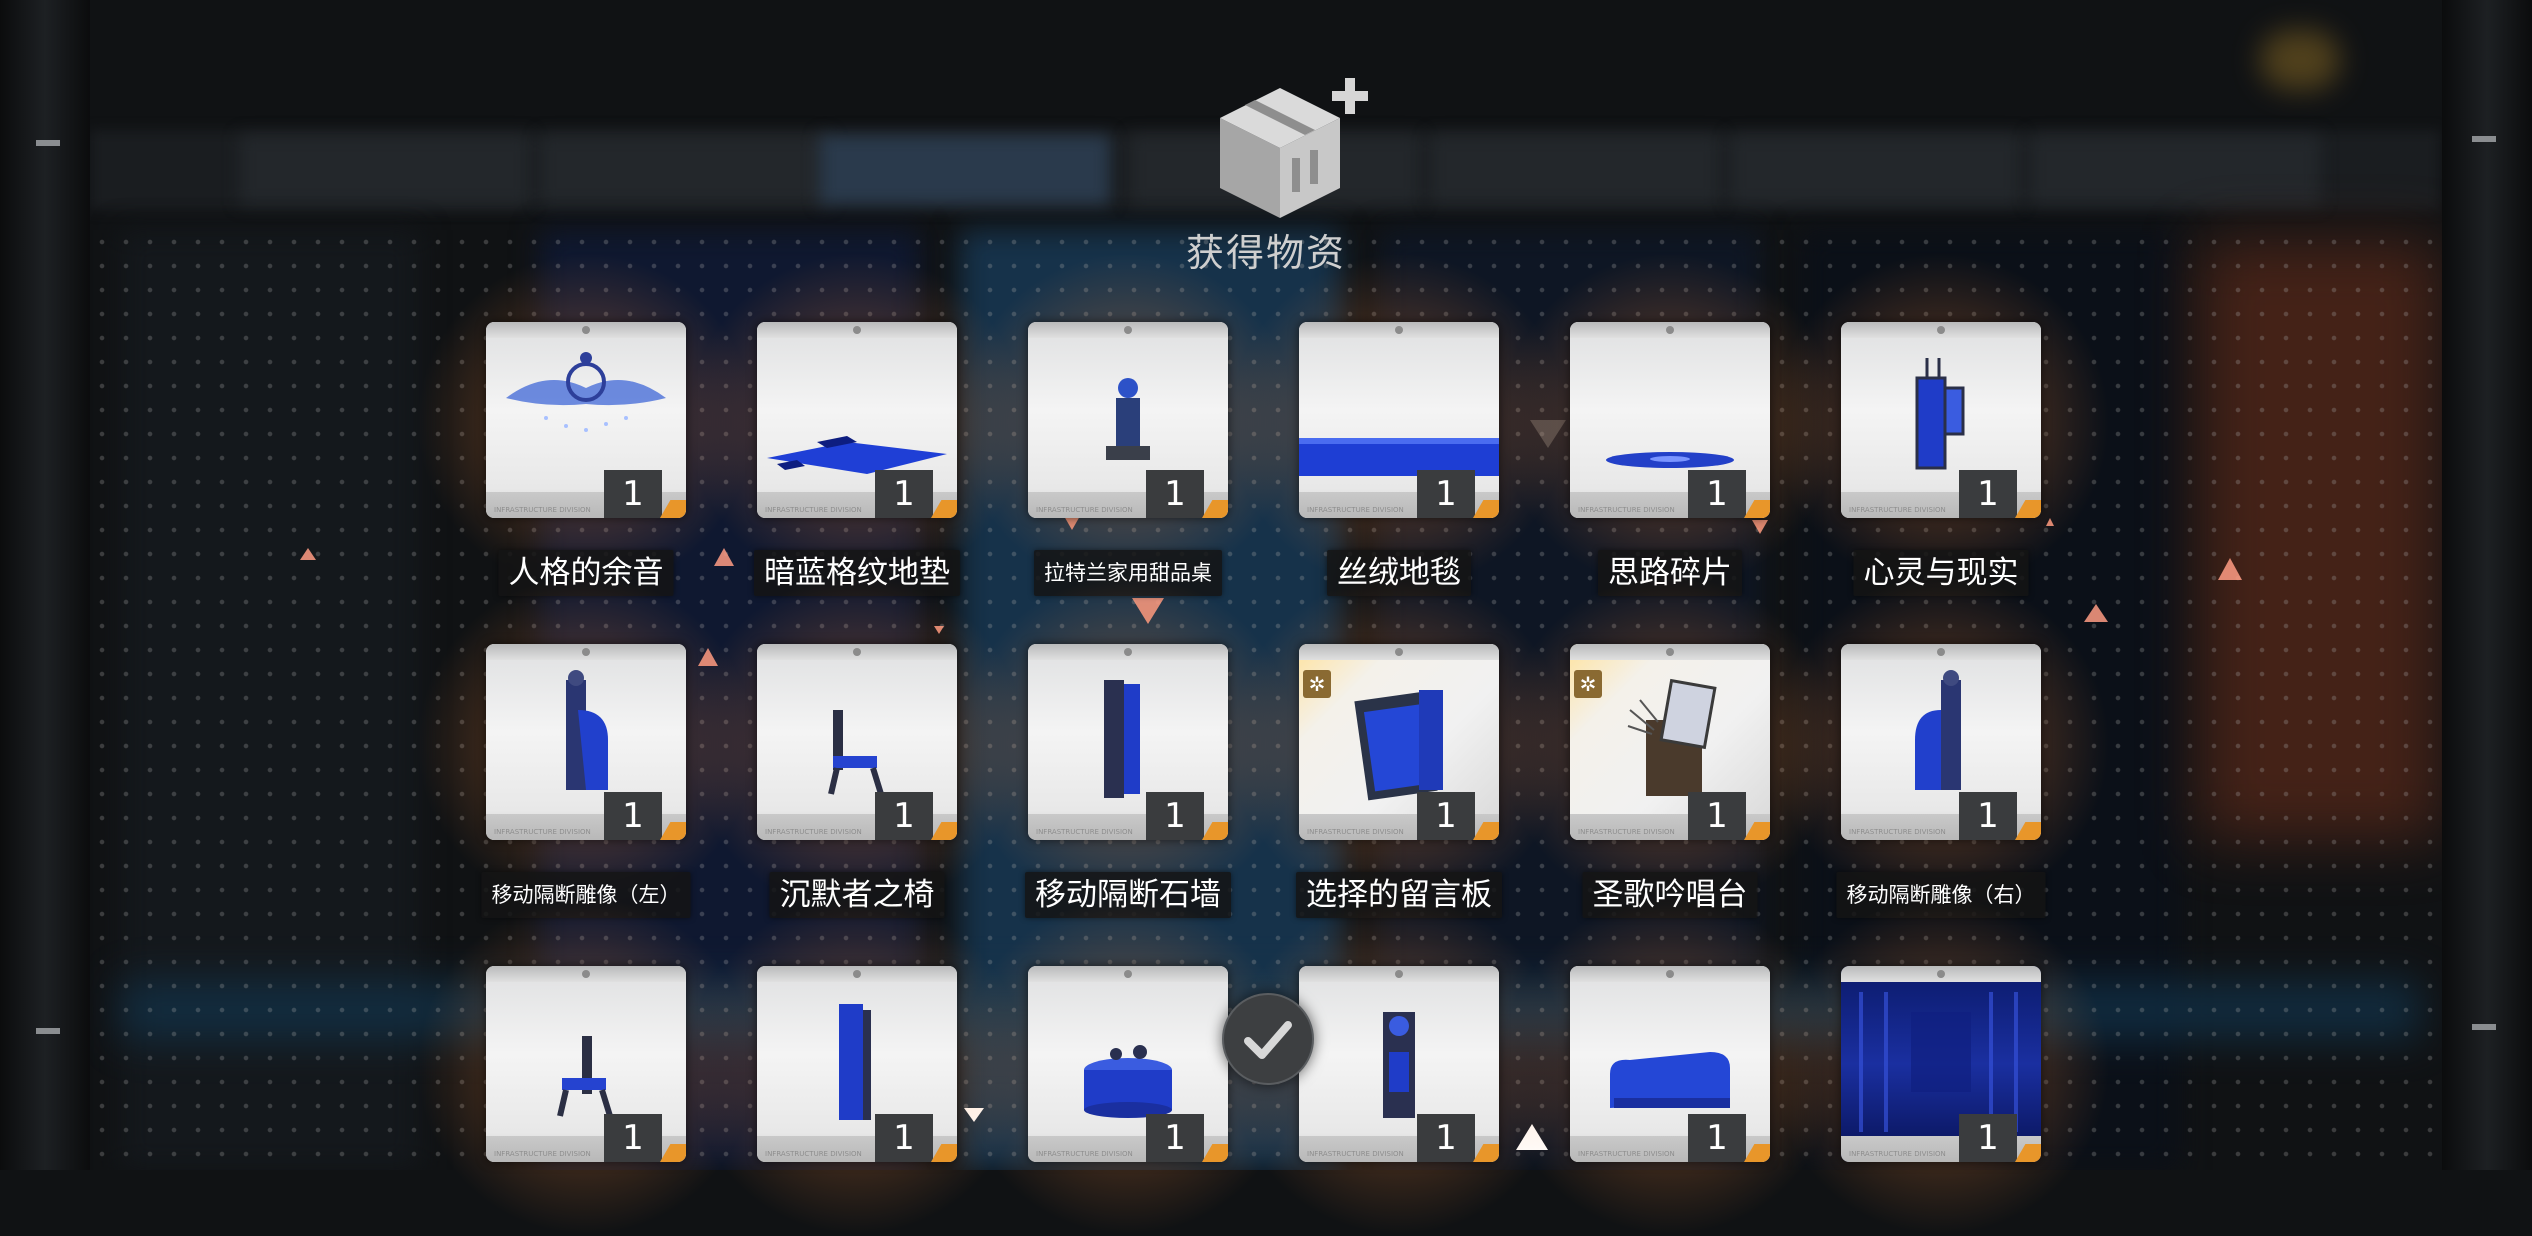 The image size is (2532, 1236). I want to click on partition-statue-left-icon, so click(587, 730).